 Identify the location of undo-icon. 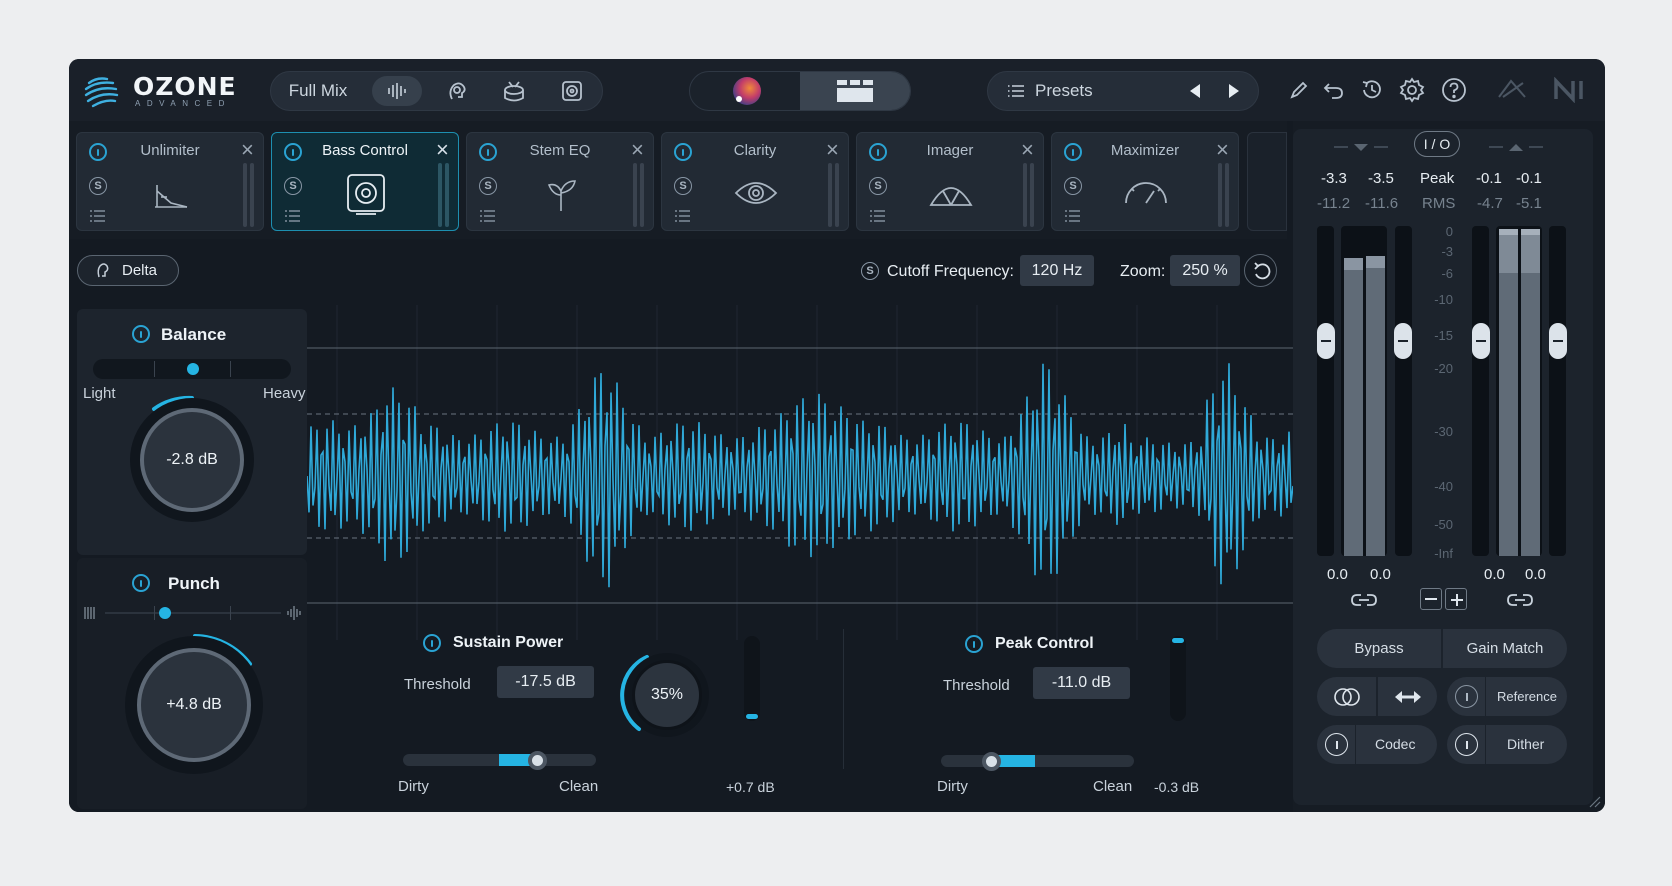
(1334, 90).